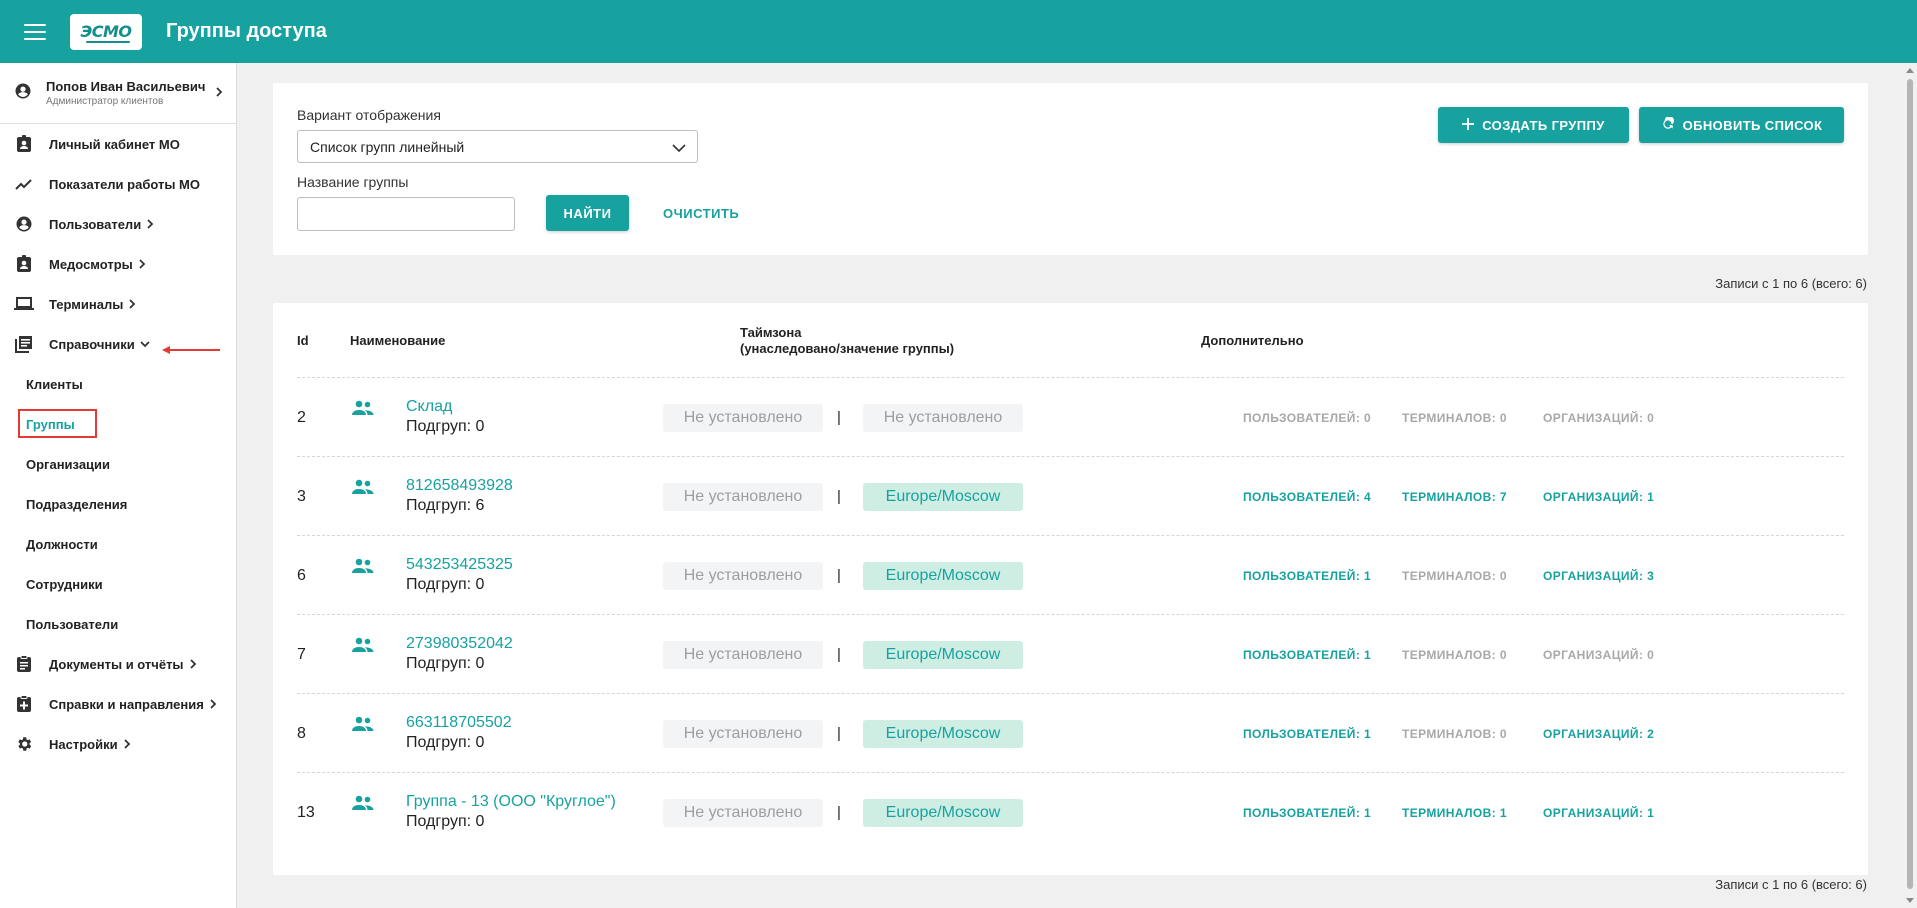 The height and width of the screenshot is (908, 1917). What do you see at coordinates (126, 86) in the screenshot?
I see `user-name: Попов Иван Васильевич` at bounding box center [126, 86].